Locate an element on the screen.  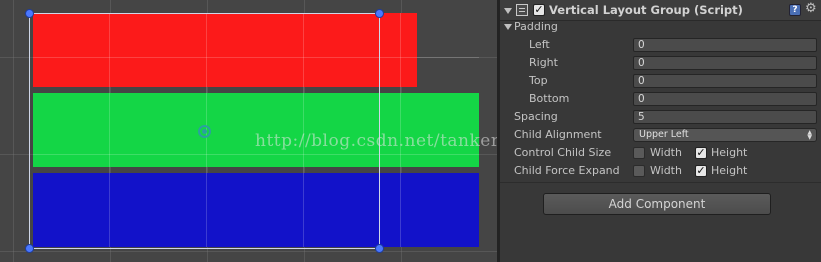
child-force-expand-height-checkbox: ✓ is located at coordinates (701, 171).